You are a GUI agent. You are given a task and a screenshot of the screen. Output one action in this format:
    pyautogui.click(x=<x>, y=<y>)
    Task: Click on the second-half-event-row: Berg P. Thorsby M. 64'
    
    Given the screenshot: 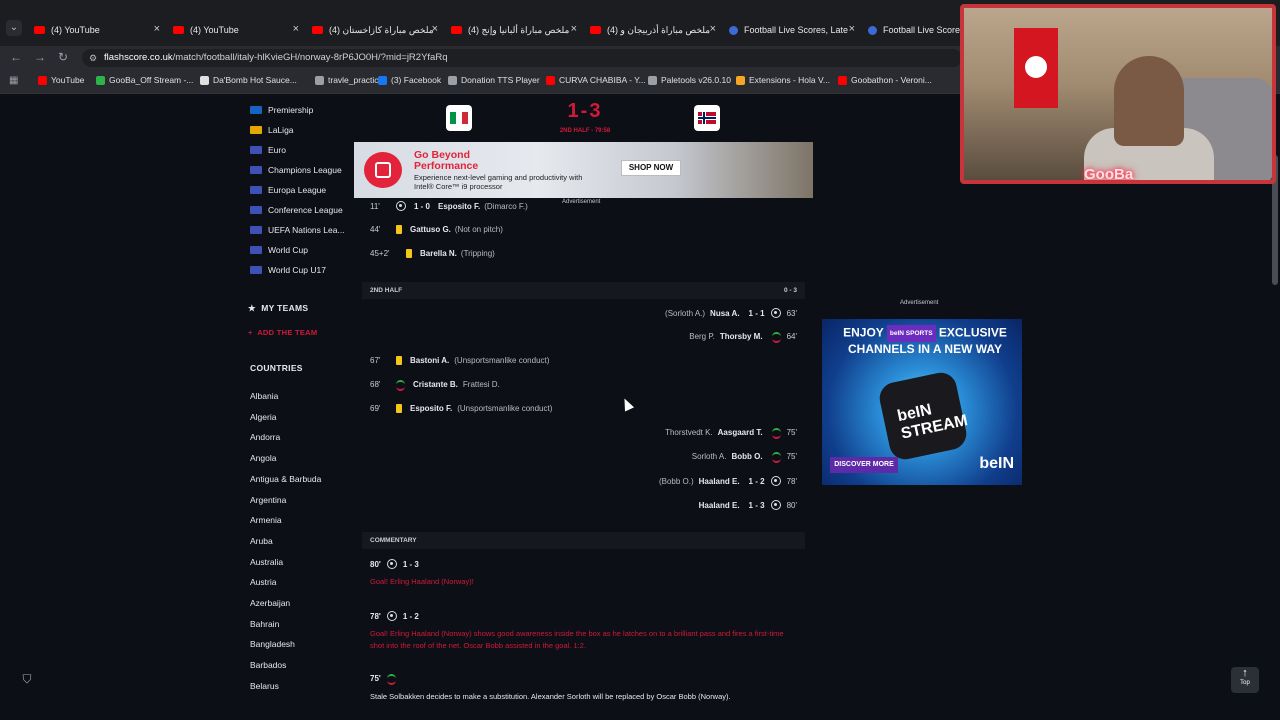 What is the action you would take?
    pyautogui.click(x=743, y=337)
    